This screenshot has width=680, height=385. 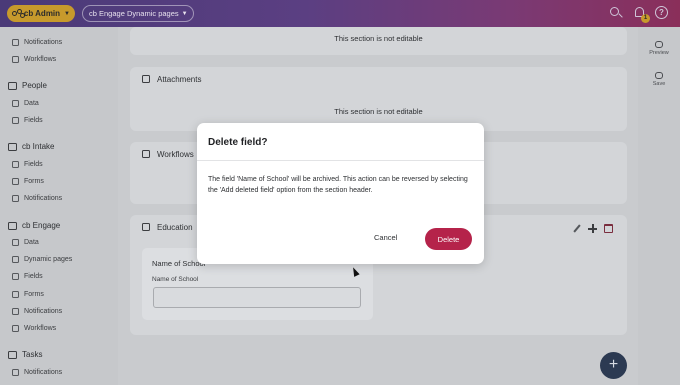 What do you see at coordinates (179, 79) in the screenshot?
I see `section-title: Attachments` at bounding box center [179, 79].